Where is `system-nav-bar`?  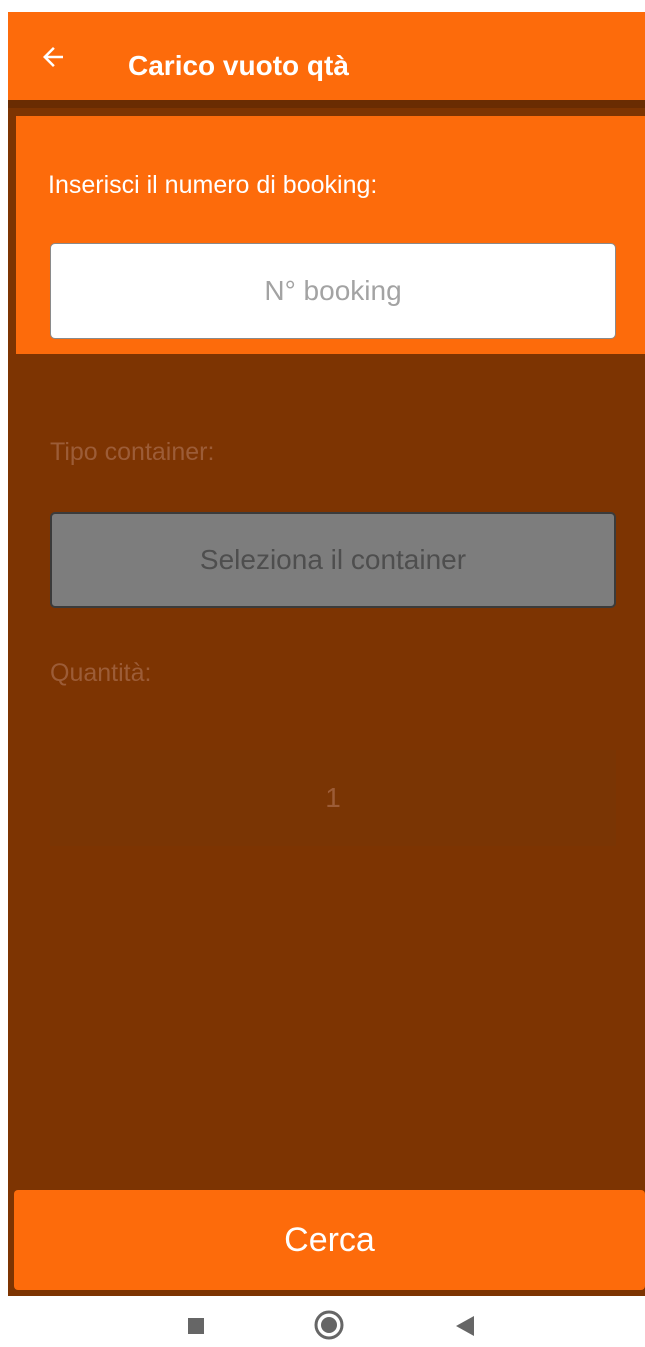 system-nav-bar is located at coordinates (322, 1321).